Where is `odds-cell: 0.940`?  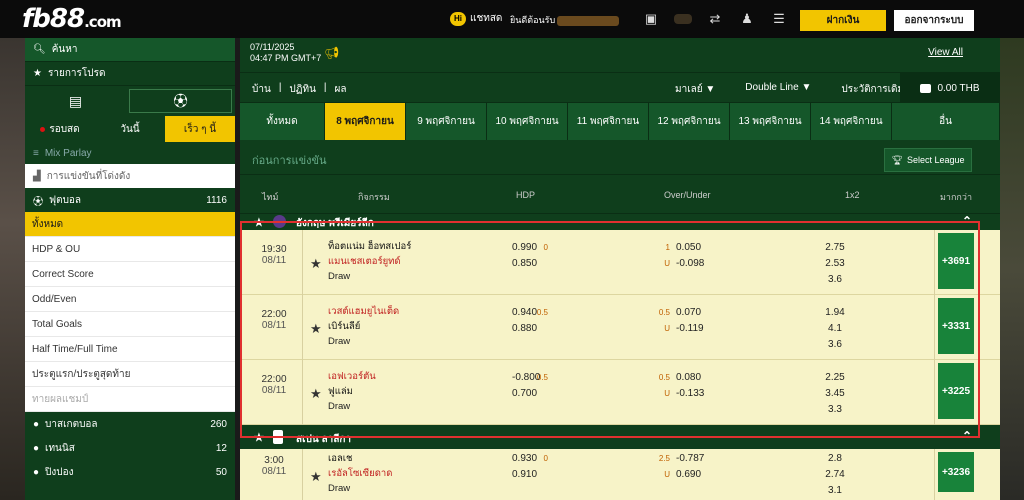 odds-cell: 0.940 is located at coordinates (542, 313).